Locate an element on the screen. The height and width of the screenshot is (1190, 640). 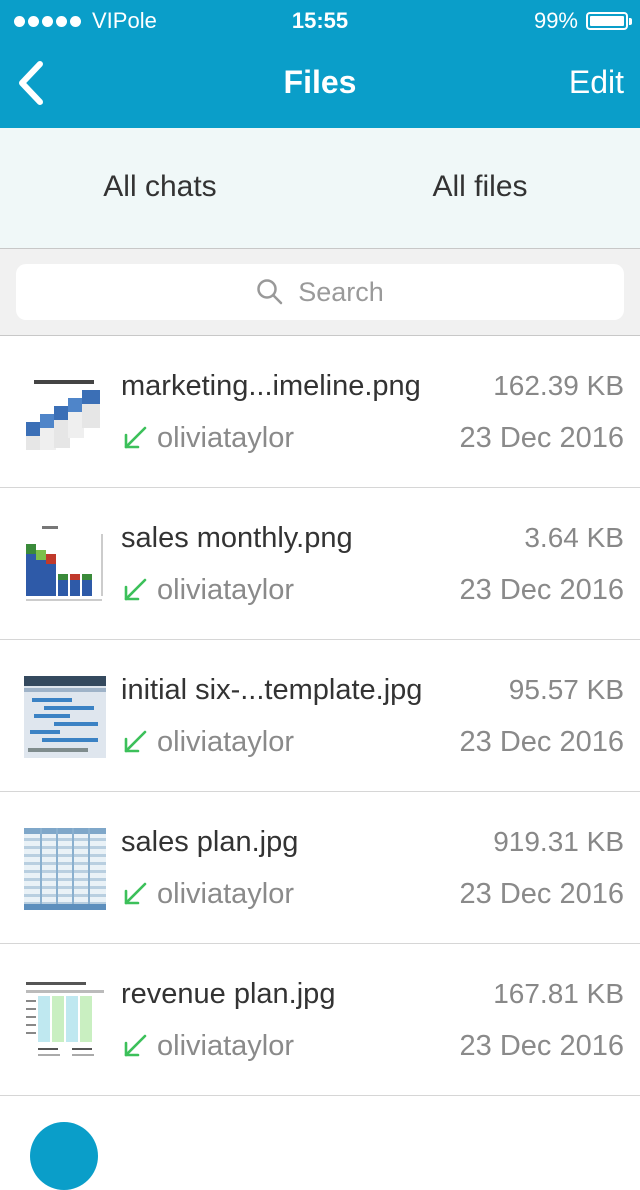
edit-button: Edit is located at coordinates (596, 82).